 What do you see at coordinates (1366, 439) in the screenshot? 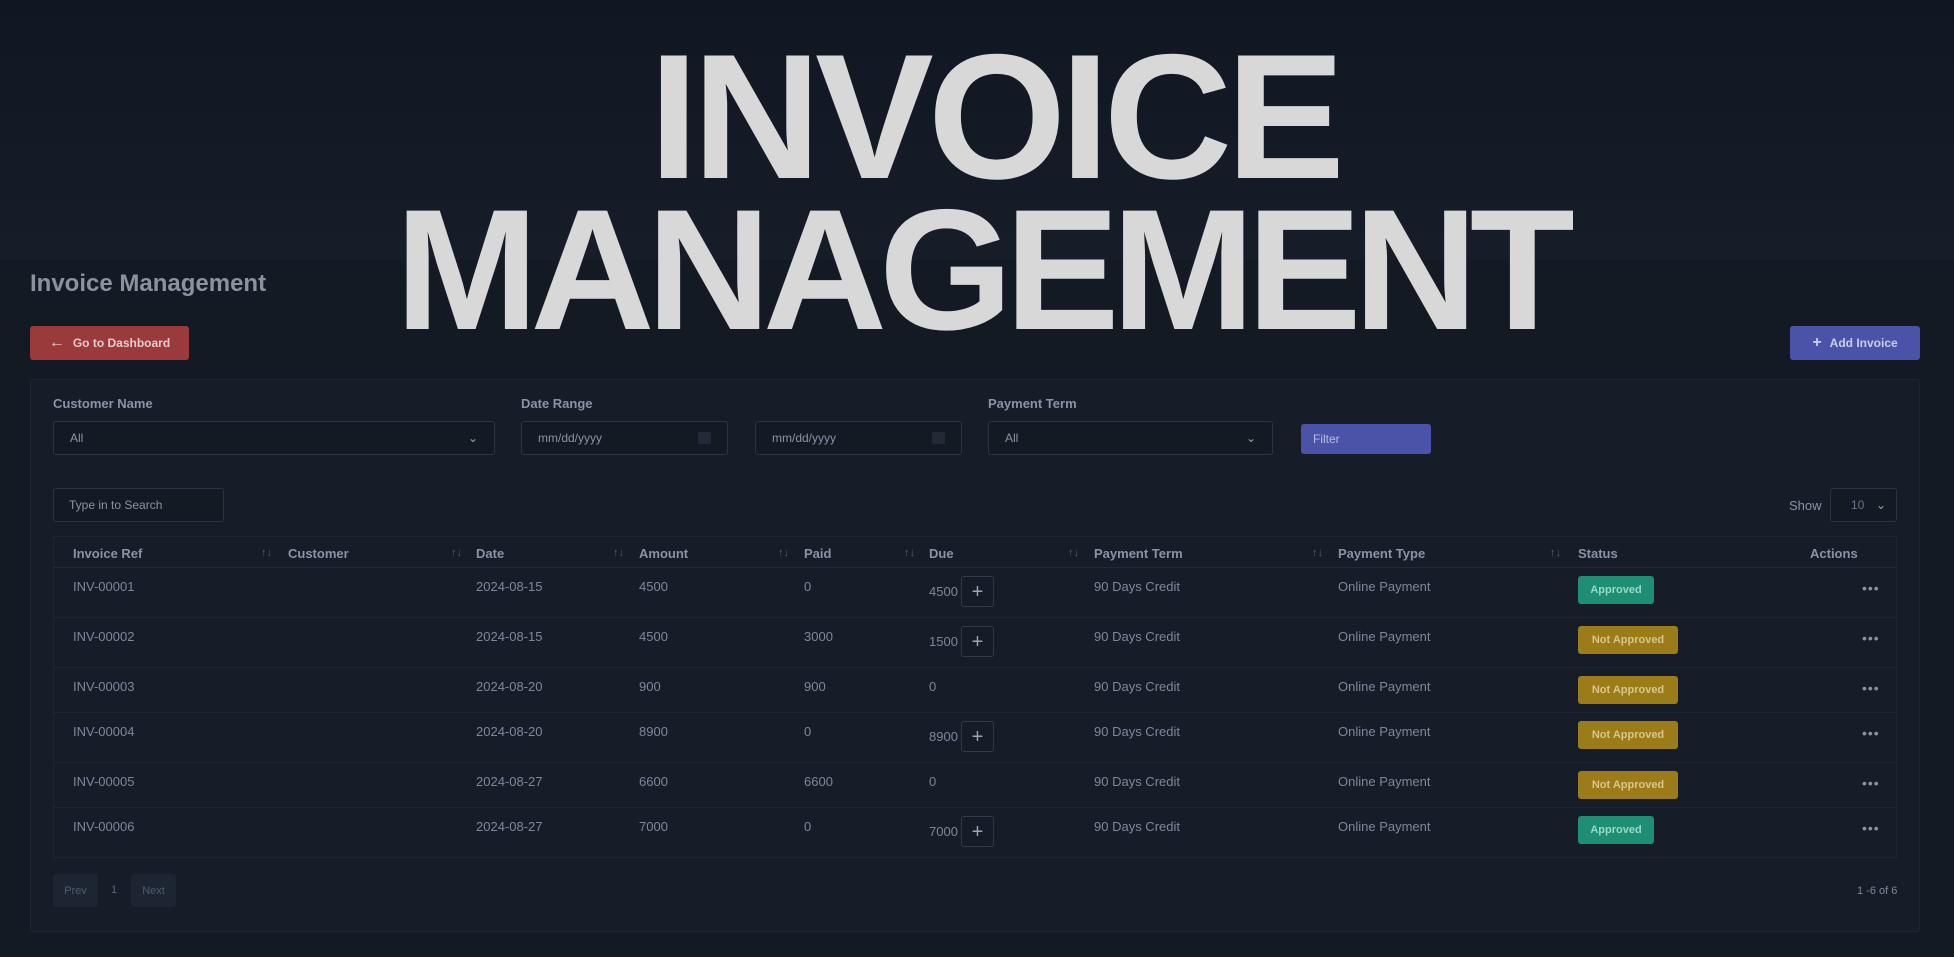
I see `filter-button: Filter` at bounding box center [1366, 439].